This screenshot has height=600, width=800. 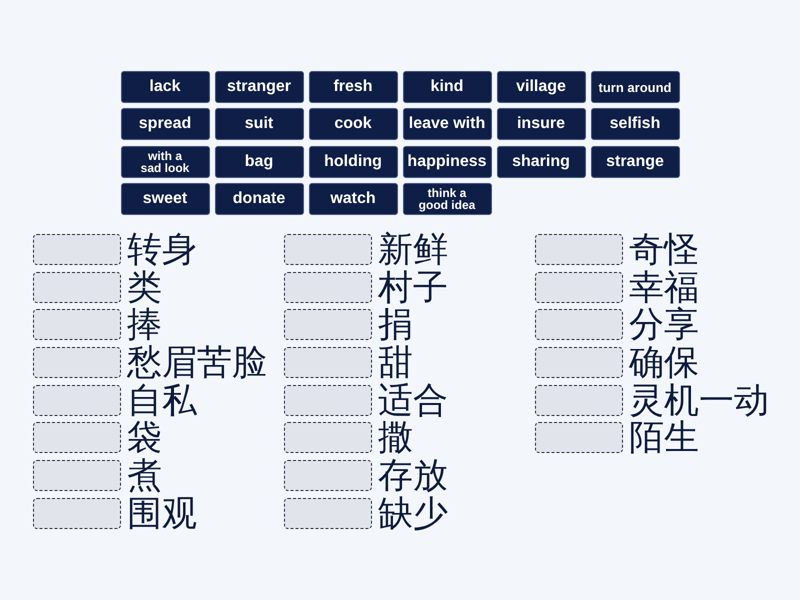 What do you see at coordinates (447, 124) in the screenshot?
I see `word-tile: leave with` at bounding box center [447, 124].